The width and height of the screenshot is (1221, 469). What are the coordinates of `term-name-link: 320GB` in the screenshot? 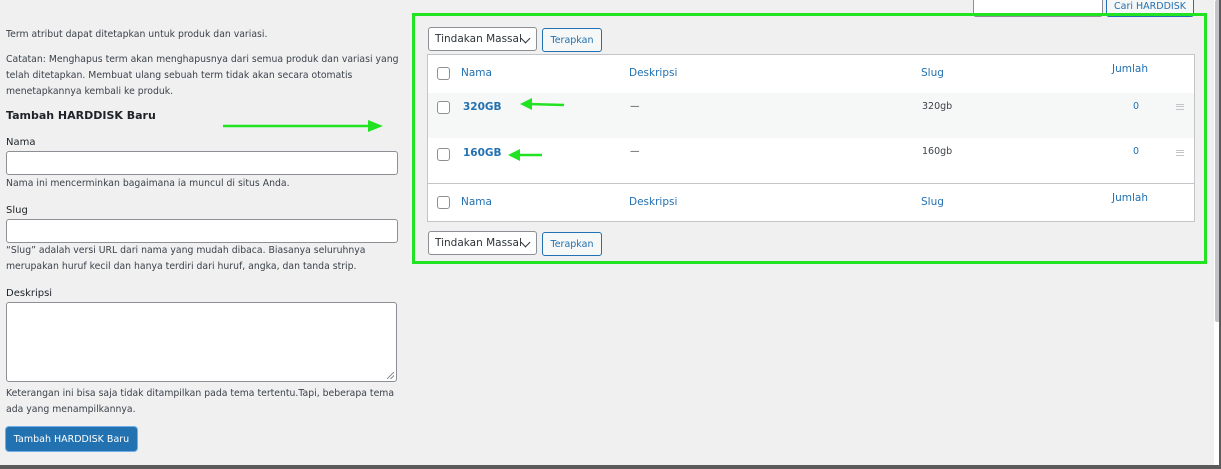 It's located at (482, 107).